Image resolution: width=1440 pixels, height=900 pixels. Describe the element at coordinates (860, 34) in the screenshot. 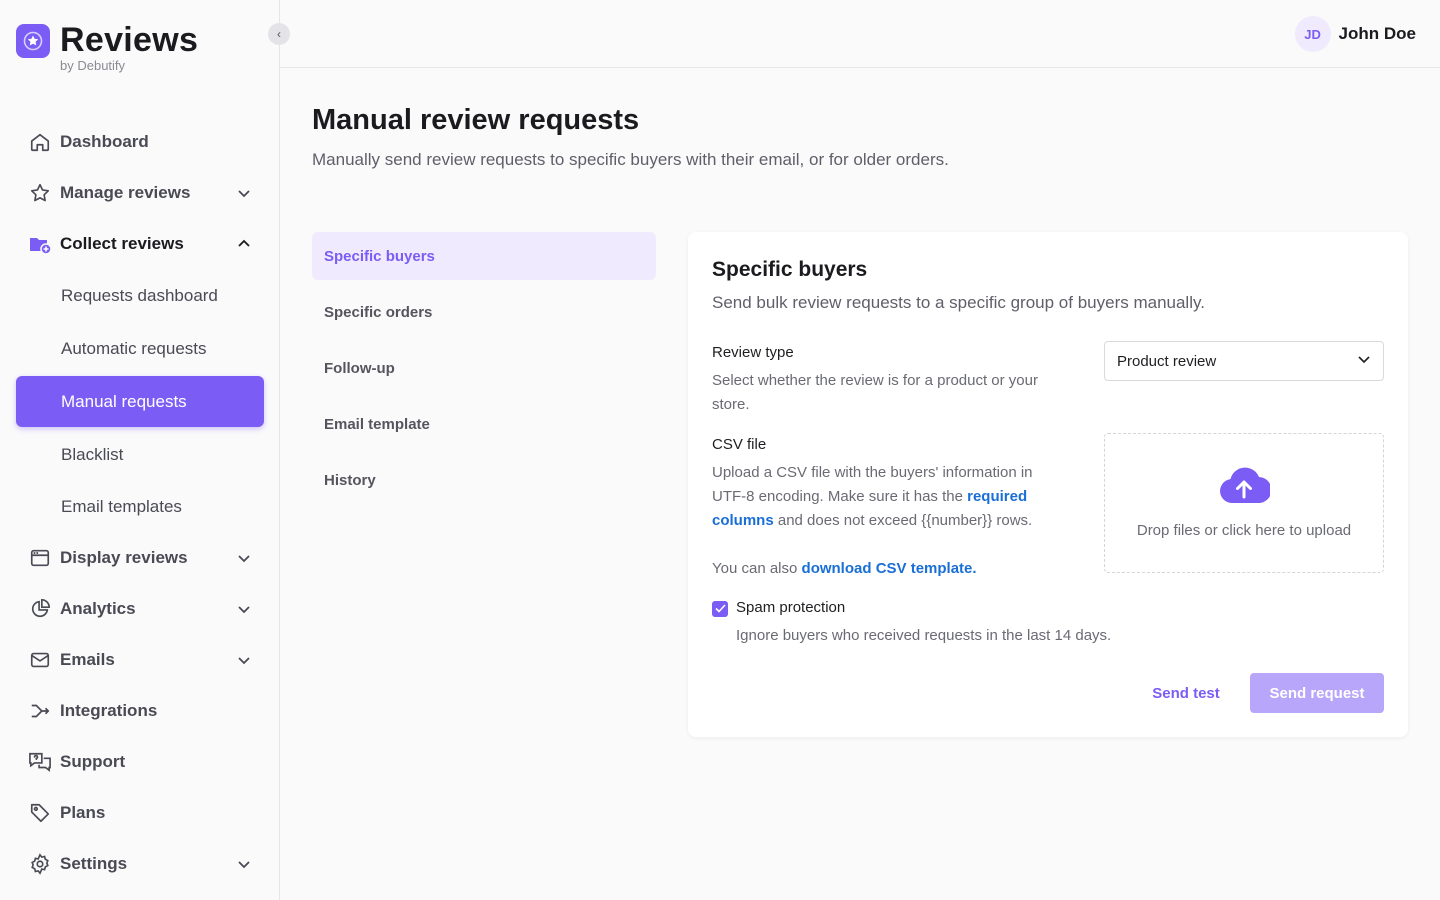

I see `topbar: JD John Doe` at that location.